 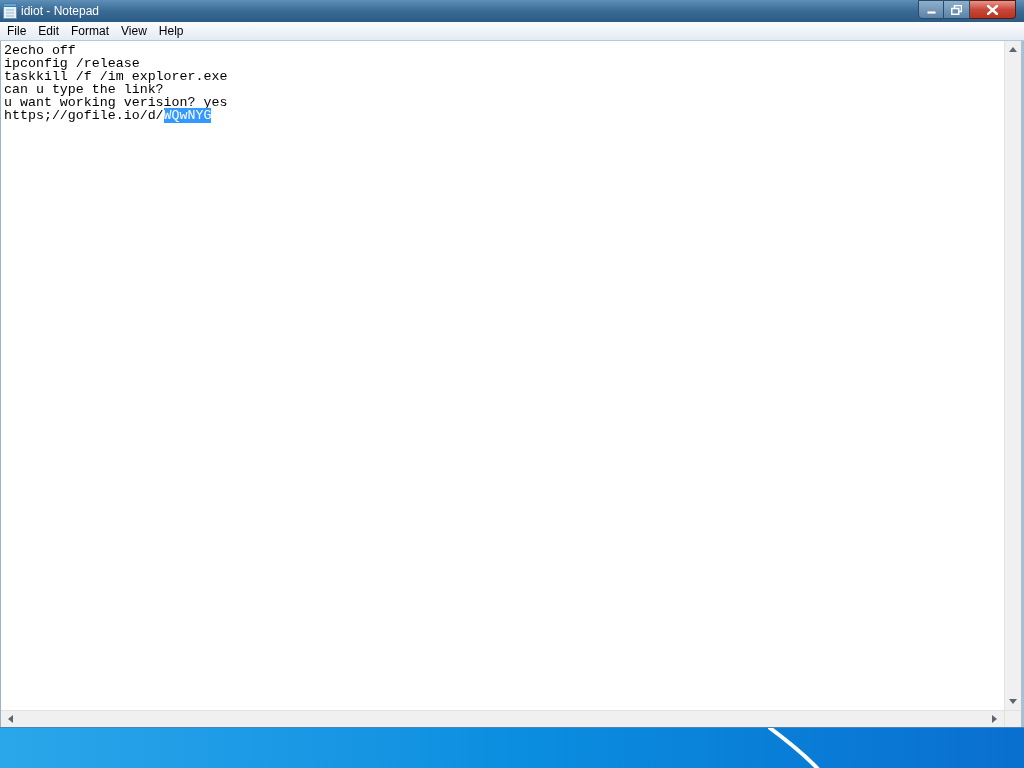 I want to click on close-icon, so click(x=992, y=9).